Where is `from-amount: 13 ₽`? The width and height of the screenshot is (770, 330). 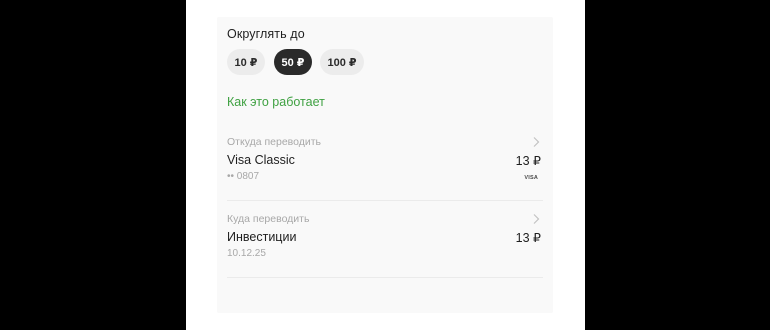 from-amount: 13 ₽ is located at coordinates (528, 161).